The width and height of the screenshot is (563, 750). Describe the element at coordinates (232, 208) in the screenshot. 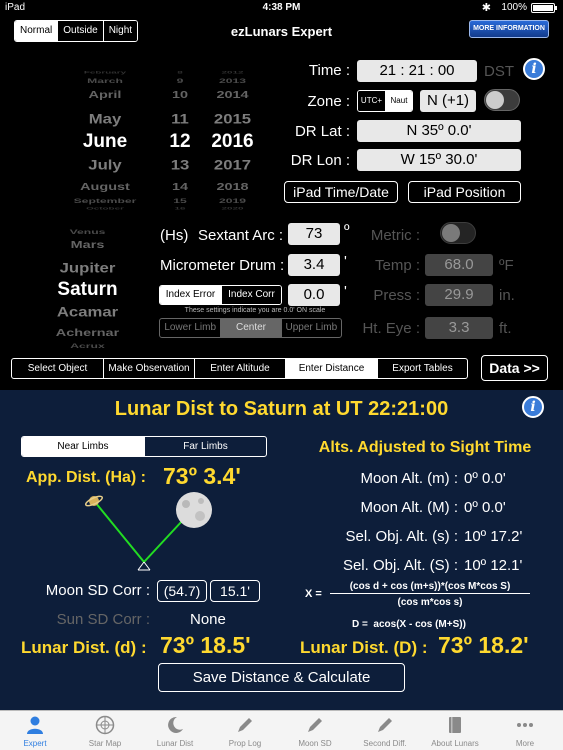

I see `year-item: 2020` at that location.